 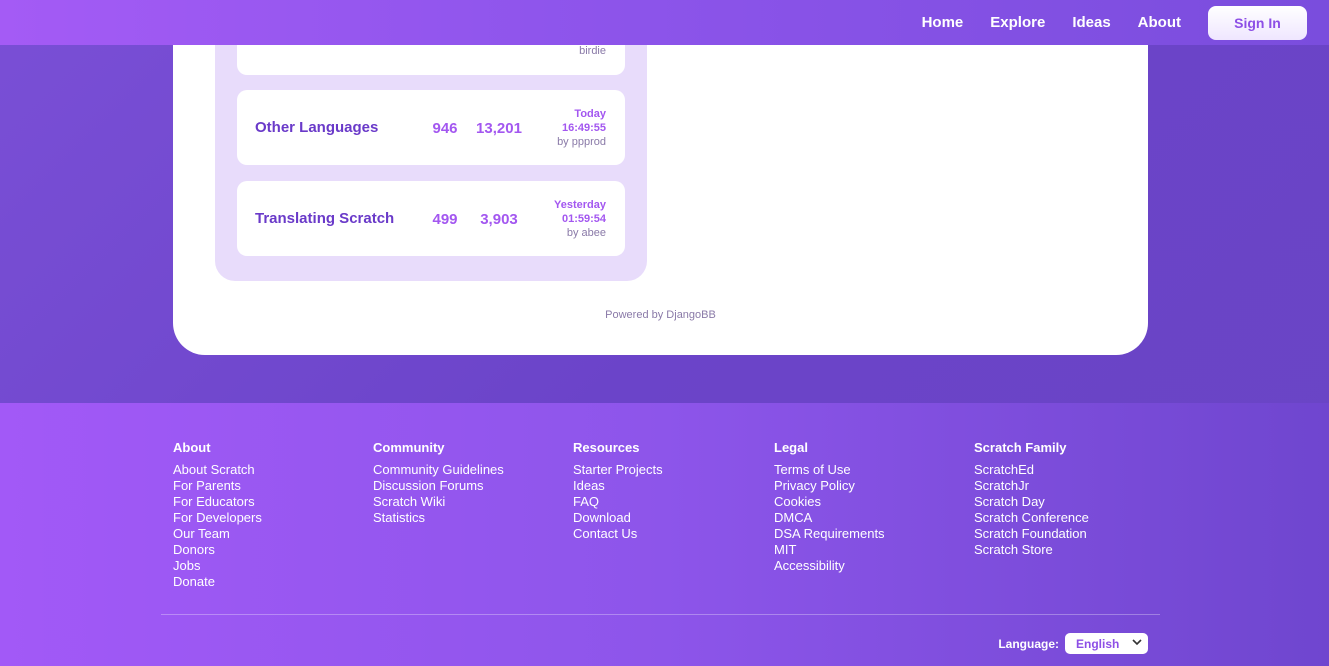 What do you see at coordinates (1257, 22) in the screenshot?
I see `sign-in-button: Sign In` at bounding box center [1257, 22].